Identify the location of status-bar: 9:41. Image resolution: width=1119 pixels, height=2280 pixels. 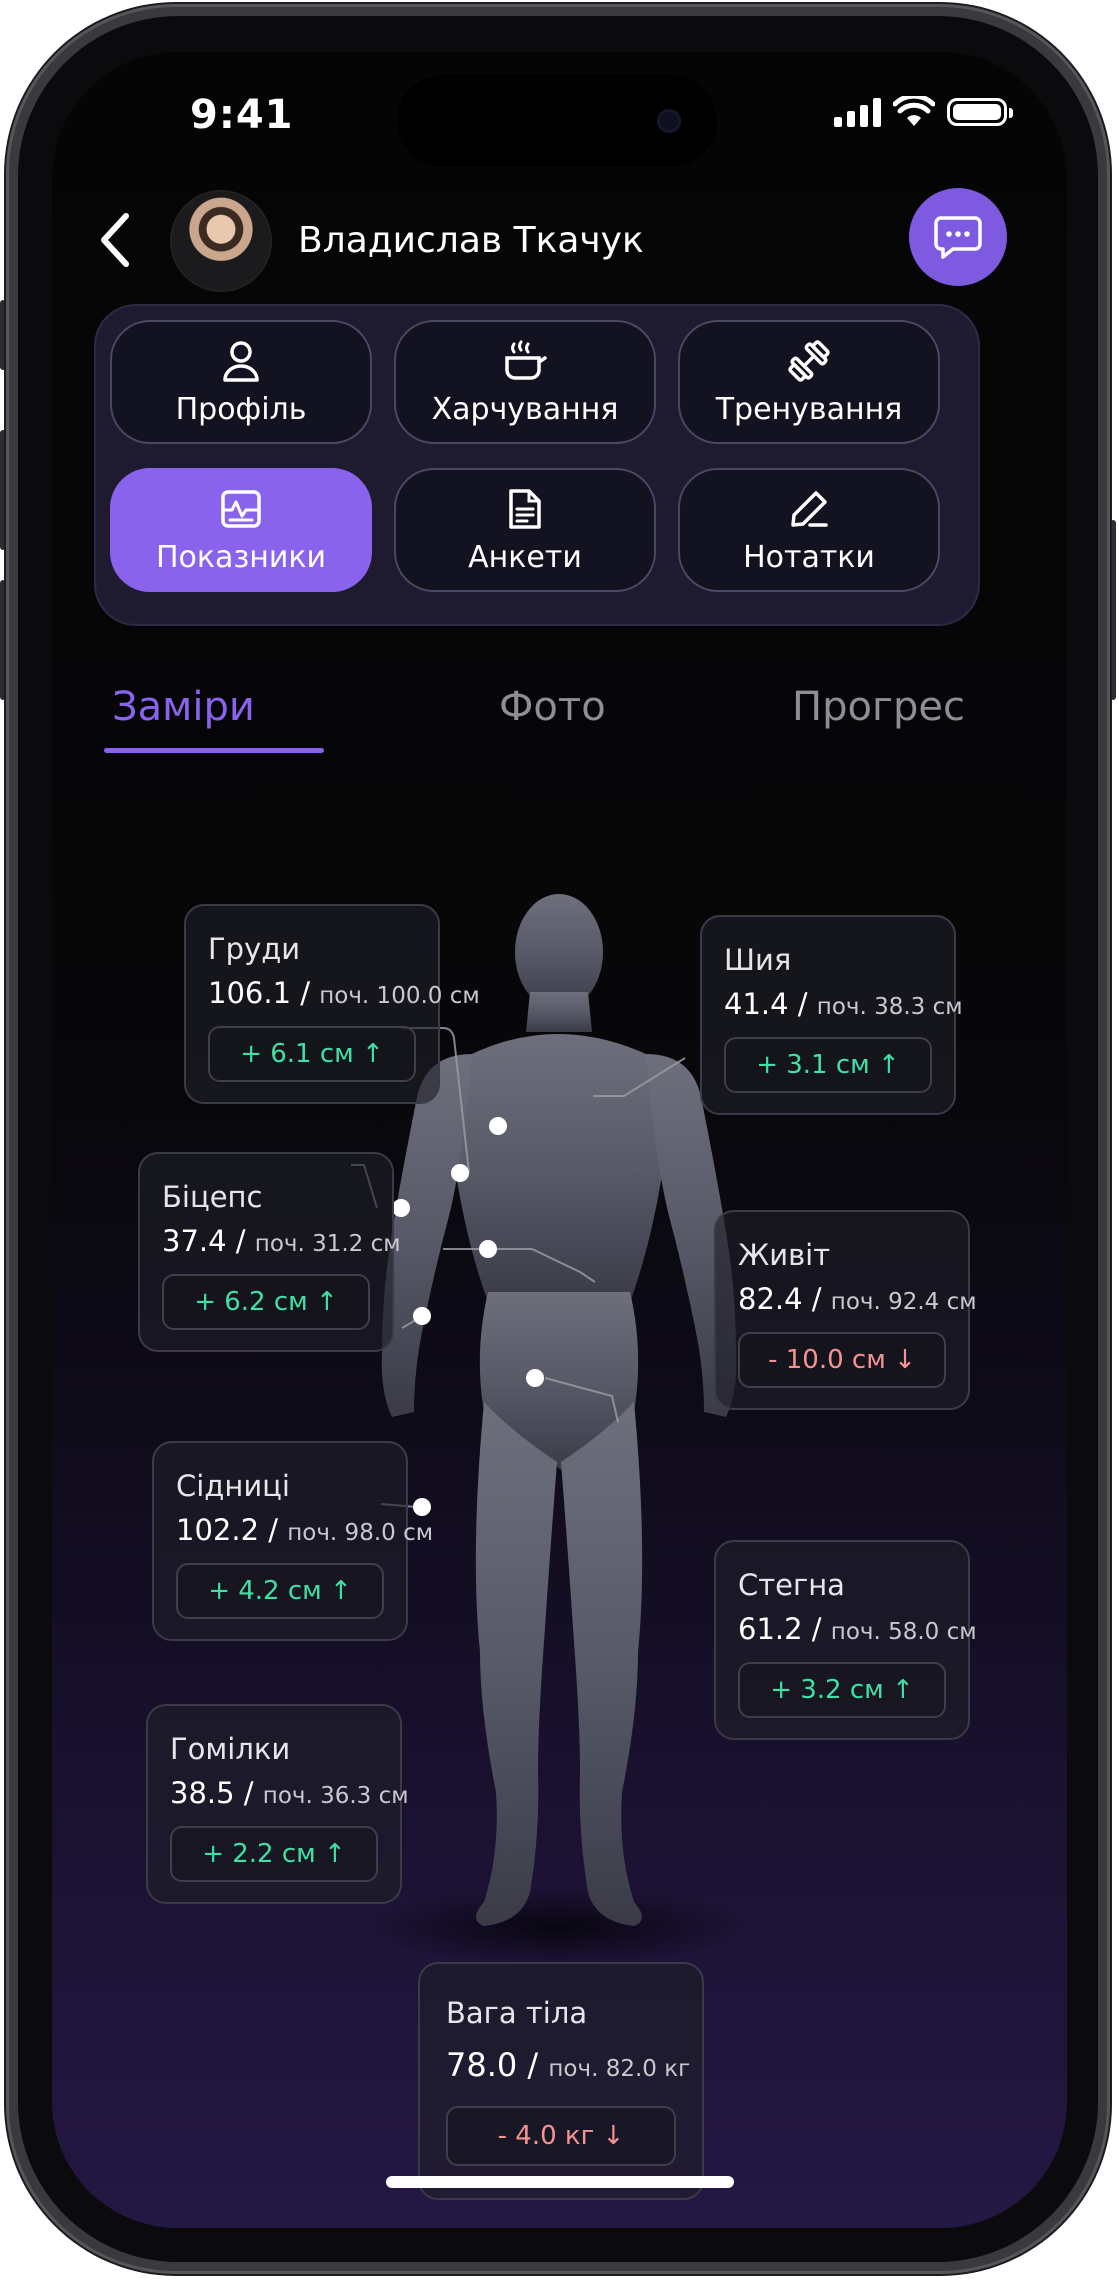
(559, 117).